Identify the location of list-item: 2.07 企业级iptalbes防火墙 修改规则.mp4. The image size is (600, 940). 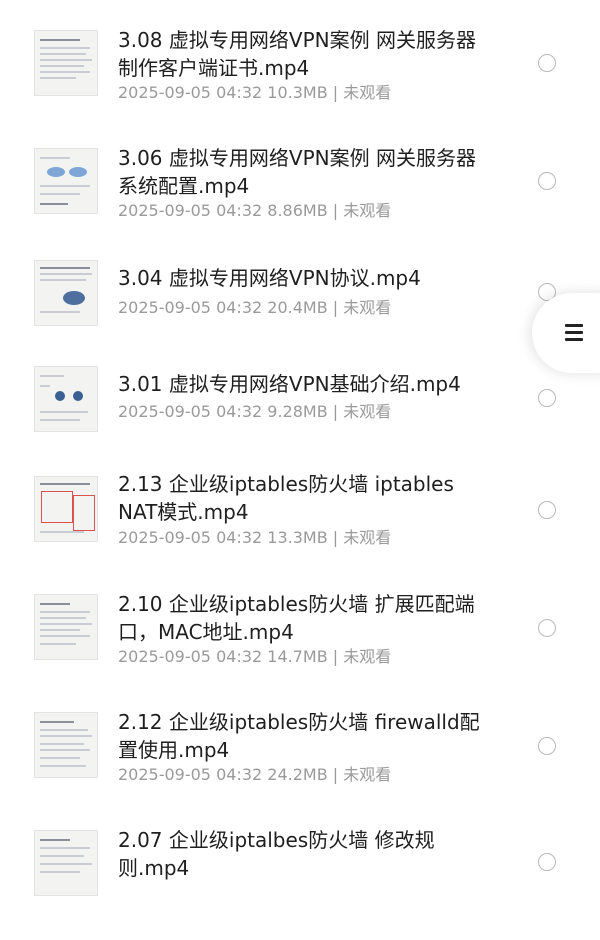
(300, 881).